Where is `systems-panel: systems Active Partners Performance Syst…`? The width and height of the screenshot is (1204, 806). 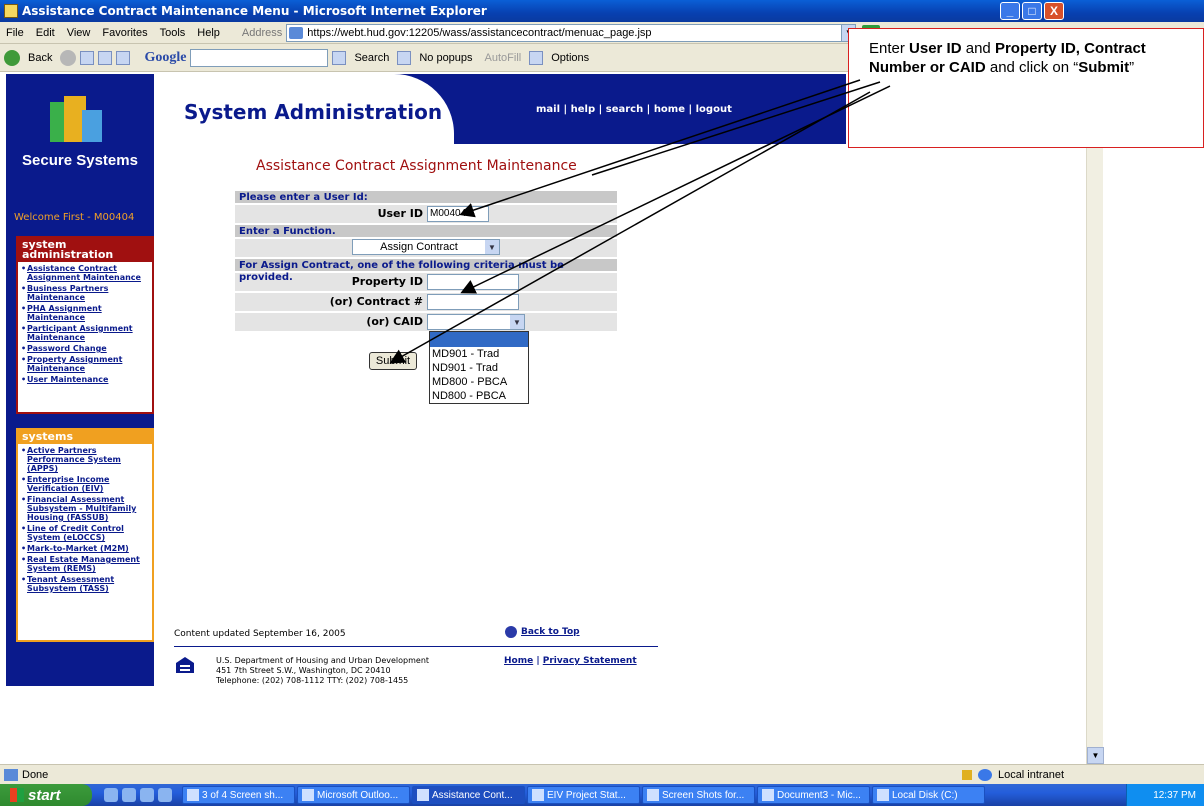
systems-panel: systems Active Partners Performance Syst… is located at coordinates (85, 535).